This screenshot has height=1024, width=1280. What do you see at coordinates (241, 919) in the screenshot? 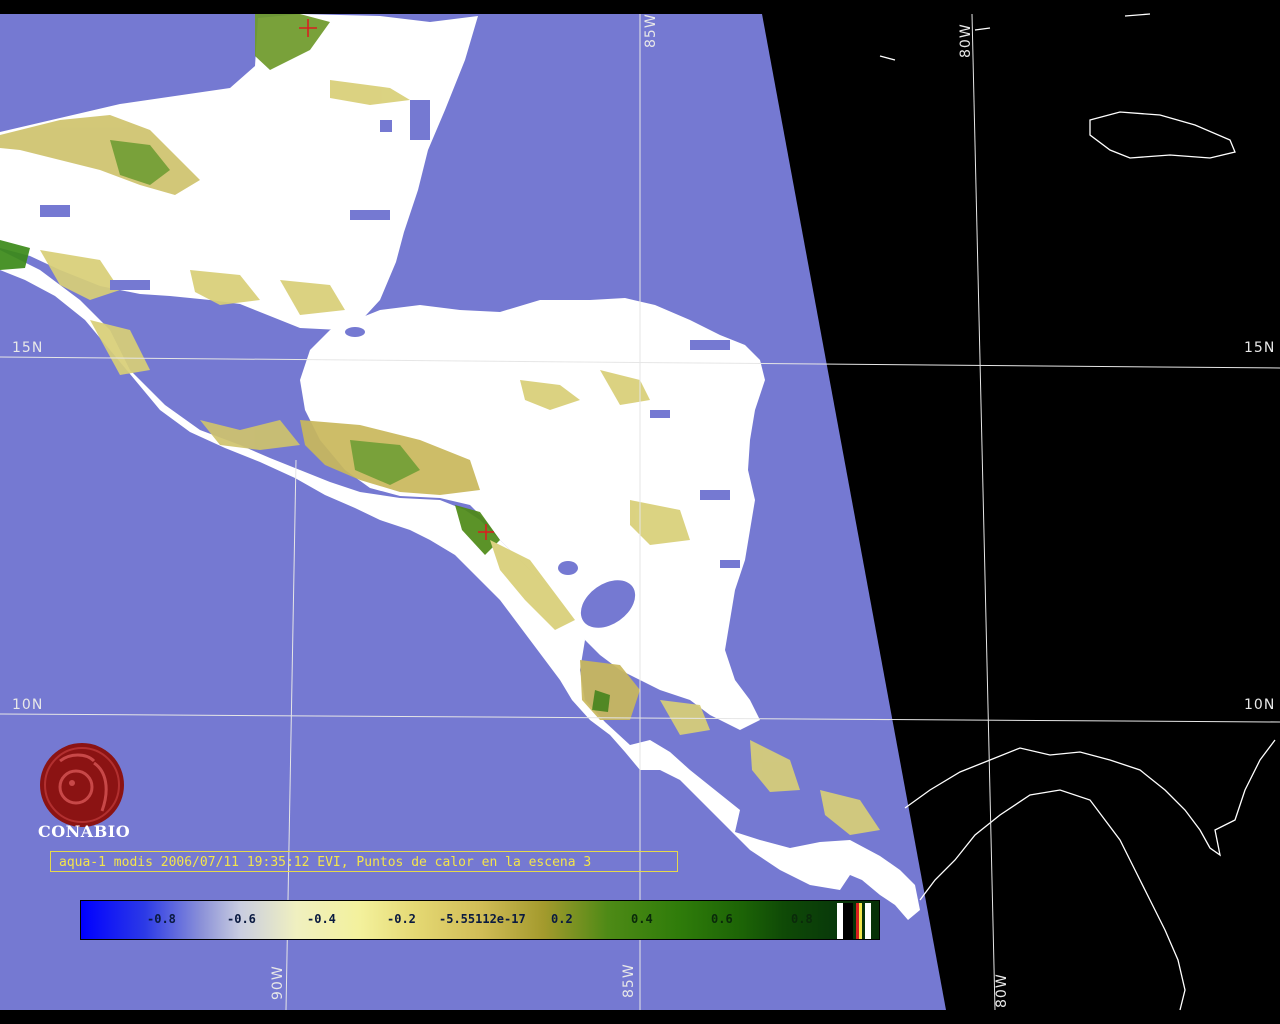
I see `colorbar-tick: -0.6` at bounding box center [241, 919].